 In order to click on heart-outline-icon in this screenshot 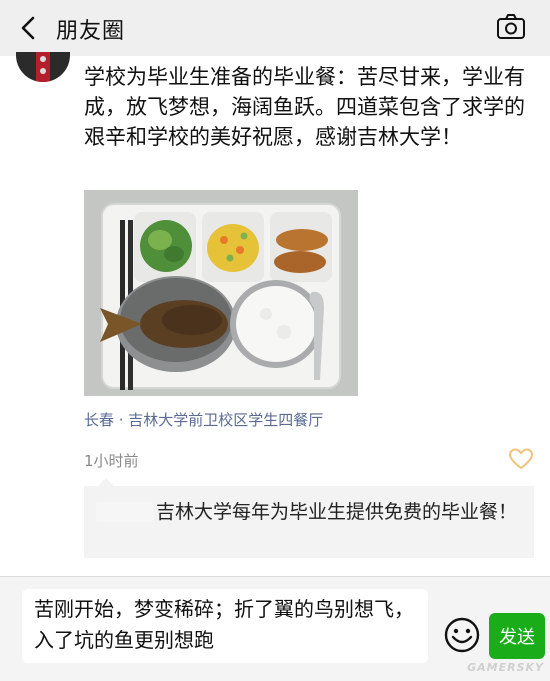, I will do `click(521, 459)`.